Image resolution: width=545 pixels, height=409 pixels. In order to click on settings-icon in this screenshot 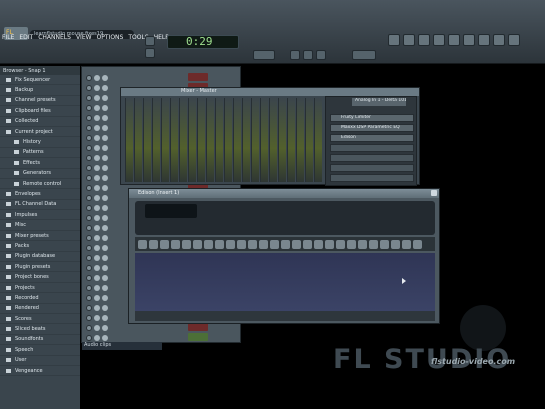, I will do `click(499, 40)`.